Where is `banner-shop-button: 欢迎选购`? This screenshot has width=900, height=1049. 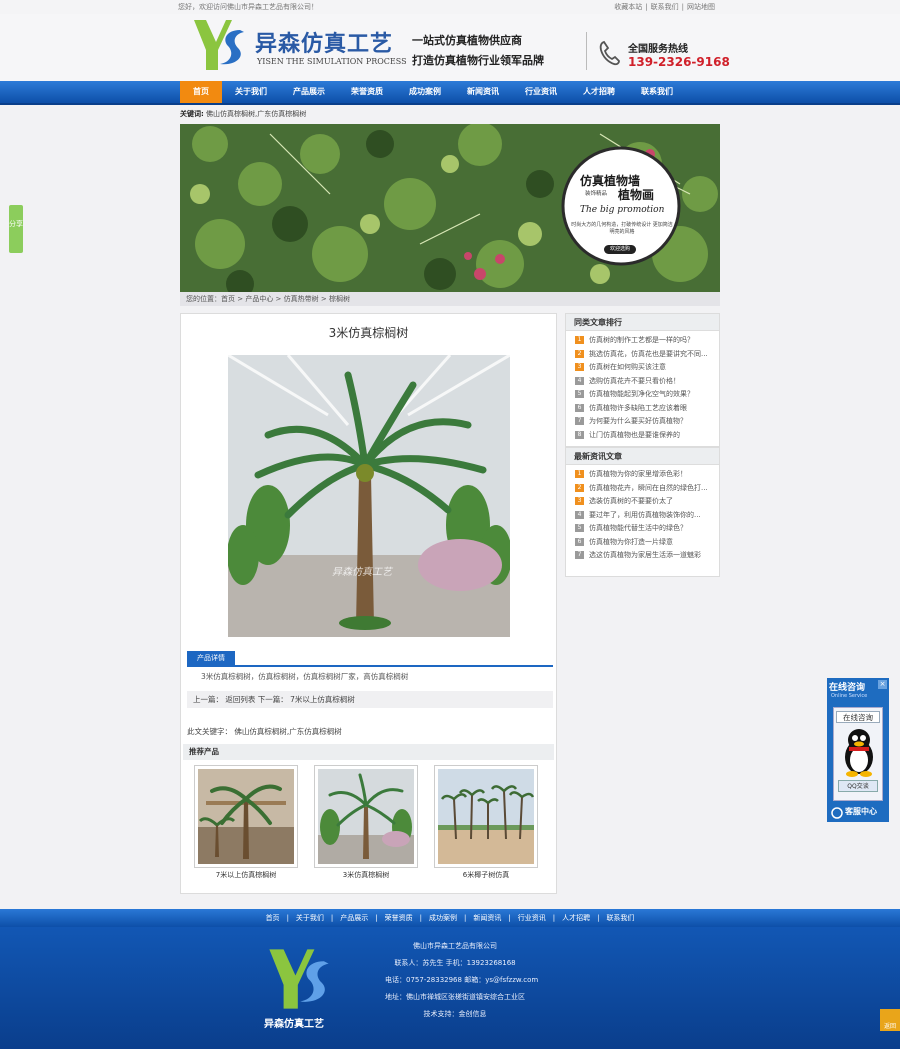 banner-shop-button: 欢迎选购 is located at coordinates (620, 249).